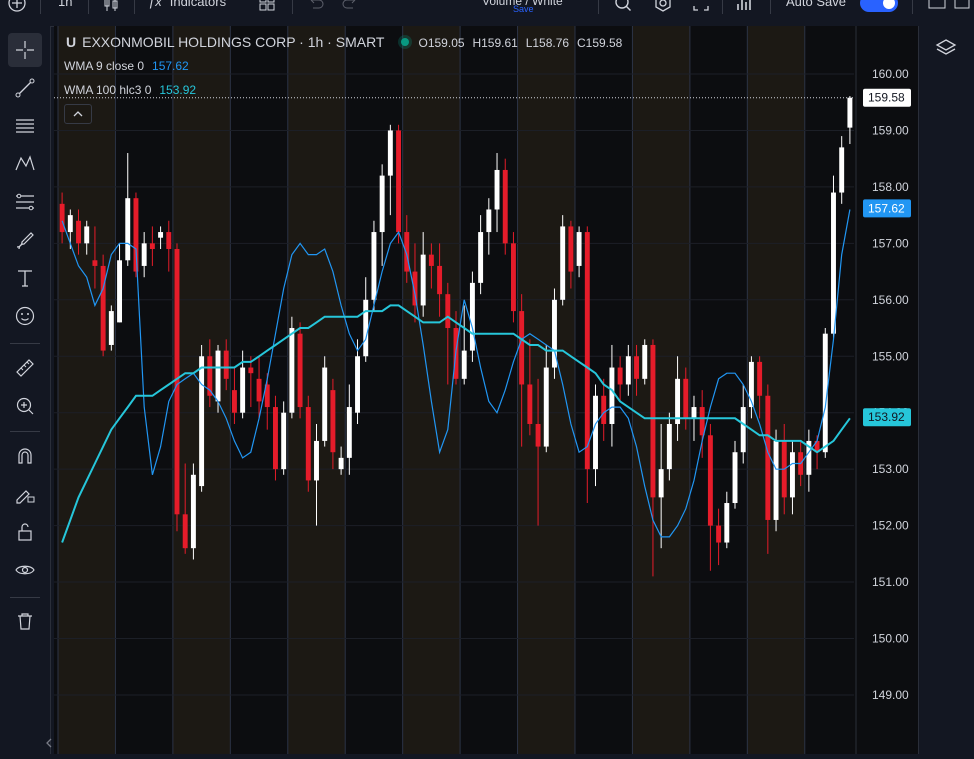 Image resolution: width=974 pixels, height=759 pixels. What do you see at coordinates (233, 42) in the screenshot?
I see `symbol-title: EXXONMOBIL HOLDINGS CORP · 1h · SMART` at bounding box center [233, 42].